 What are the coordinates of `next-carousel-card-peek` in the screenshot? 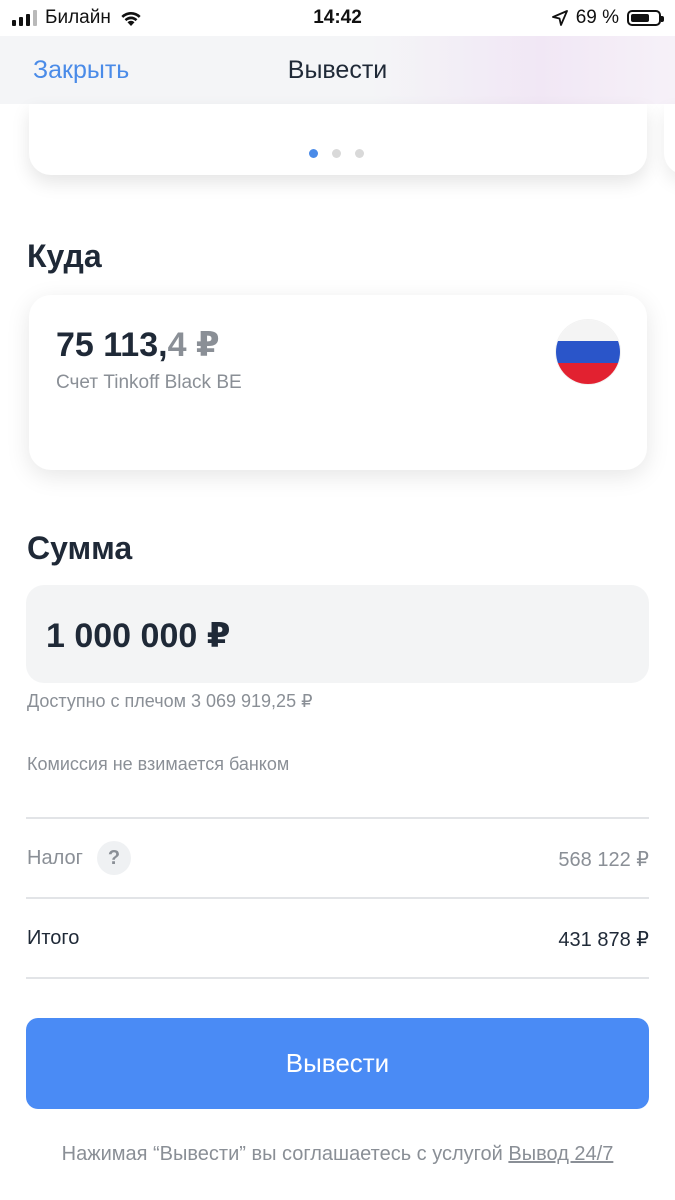 It's located at (669, 139).